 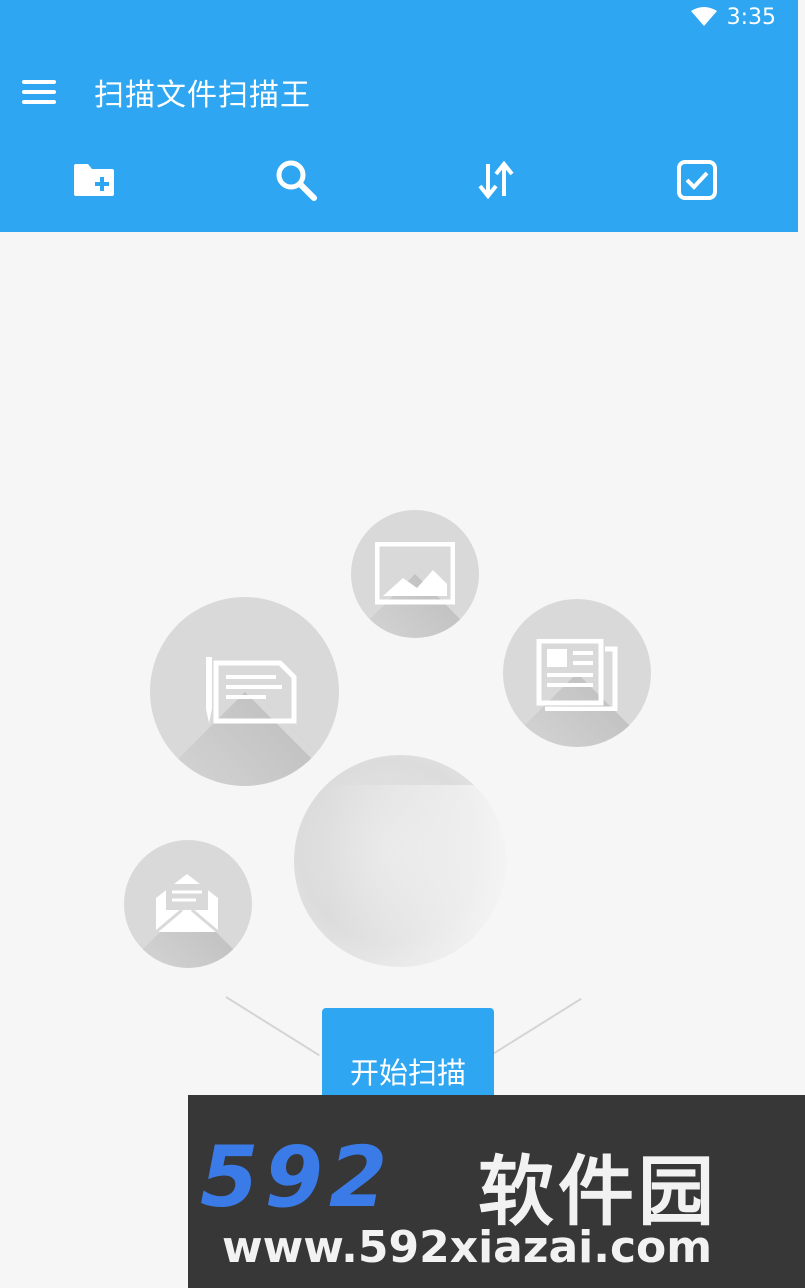 I want to click on select-button, so click(x=697, y=180).